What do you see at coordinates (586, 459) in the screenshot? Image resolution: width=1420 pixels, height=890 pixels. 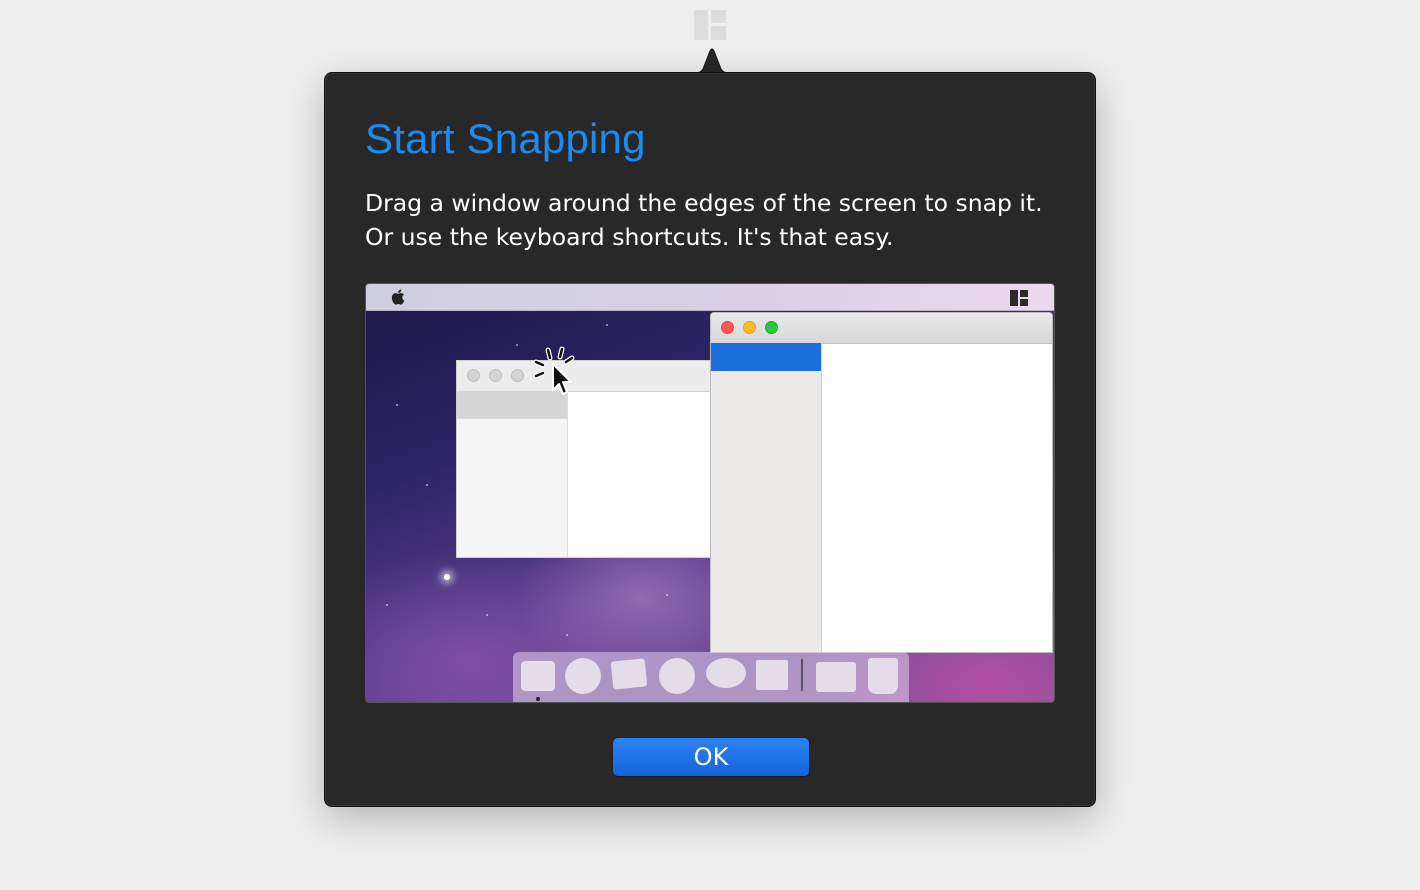 I see `dragged-window` at bounding box center [586, 459].